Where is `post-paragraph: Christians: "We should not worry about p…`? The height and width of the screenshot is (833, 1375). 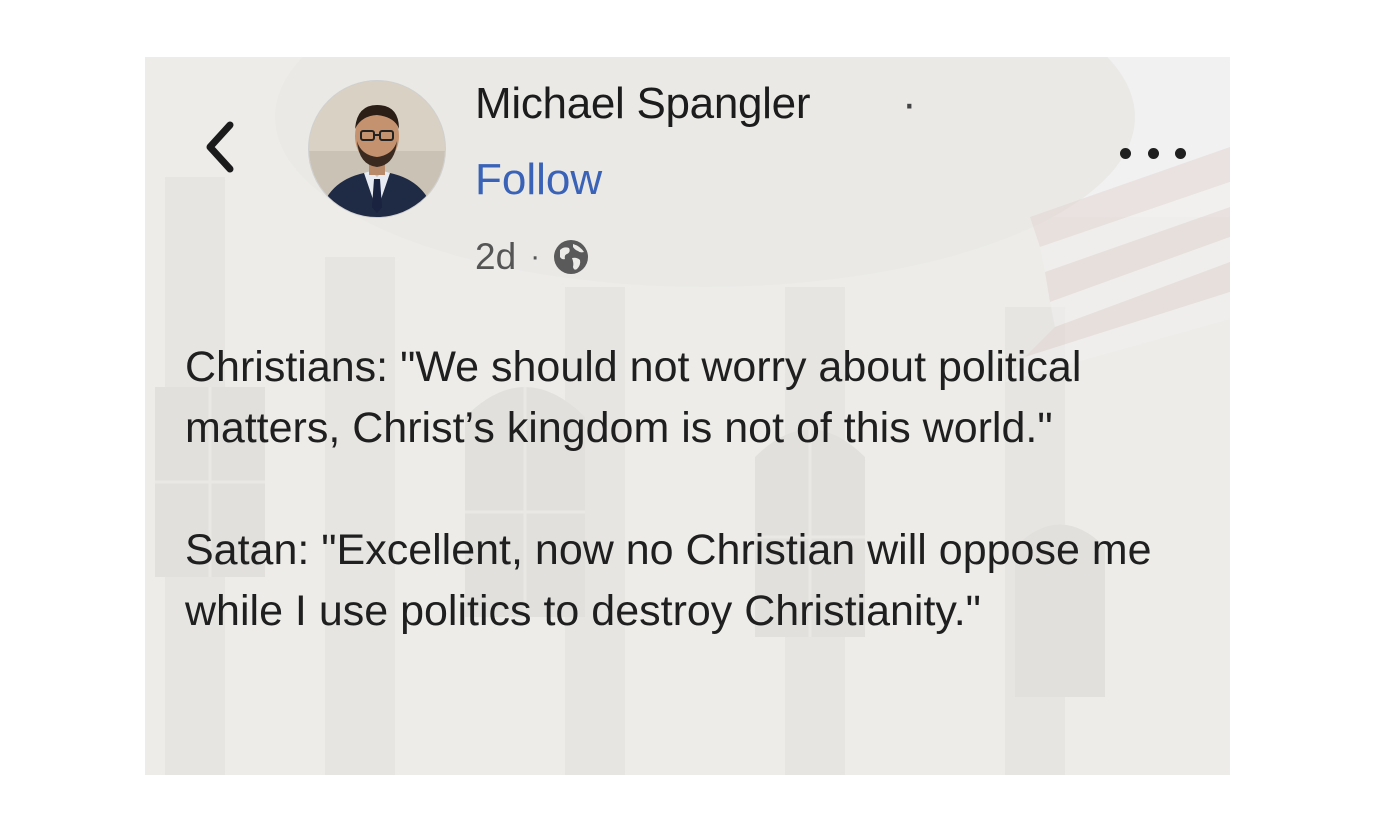 post-paragraph: Christians: "We should not worry about p… is located at coordinates (633, 397).